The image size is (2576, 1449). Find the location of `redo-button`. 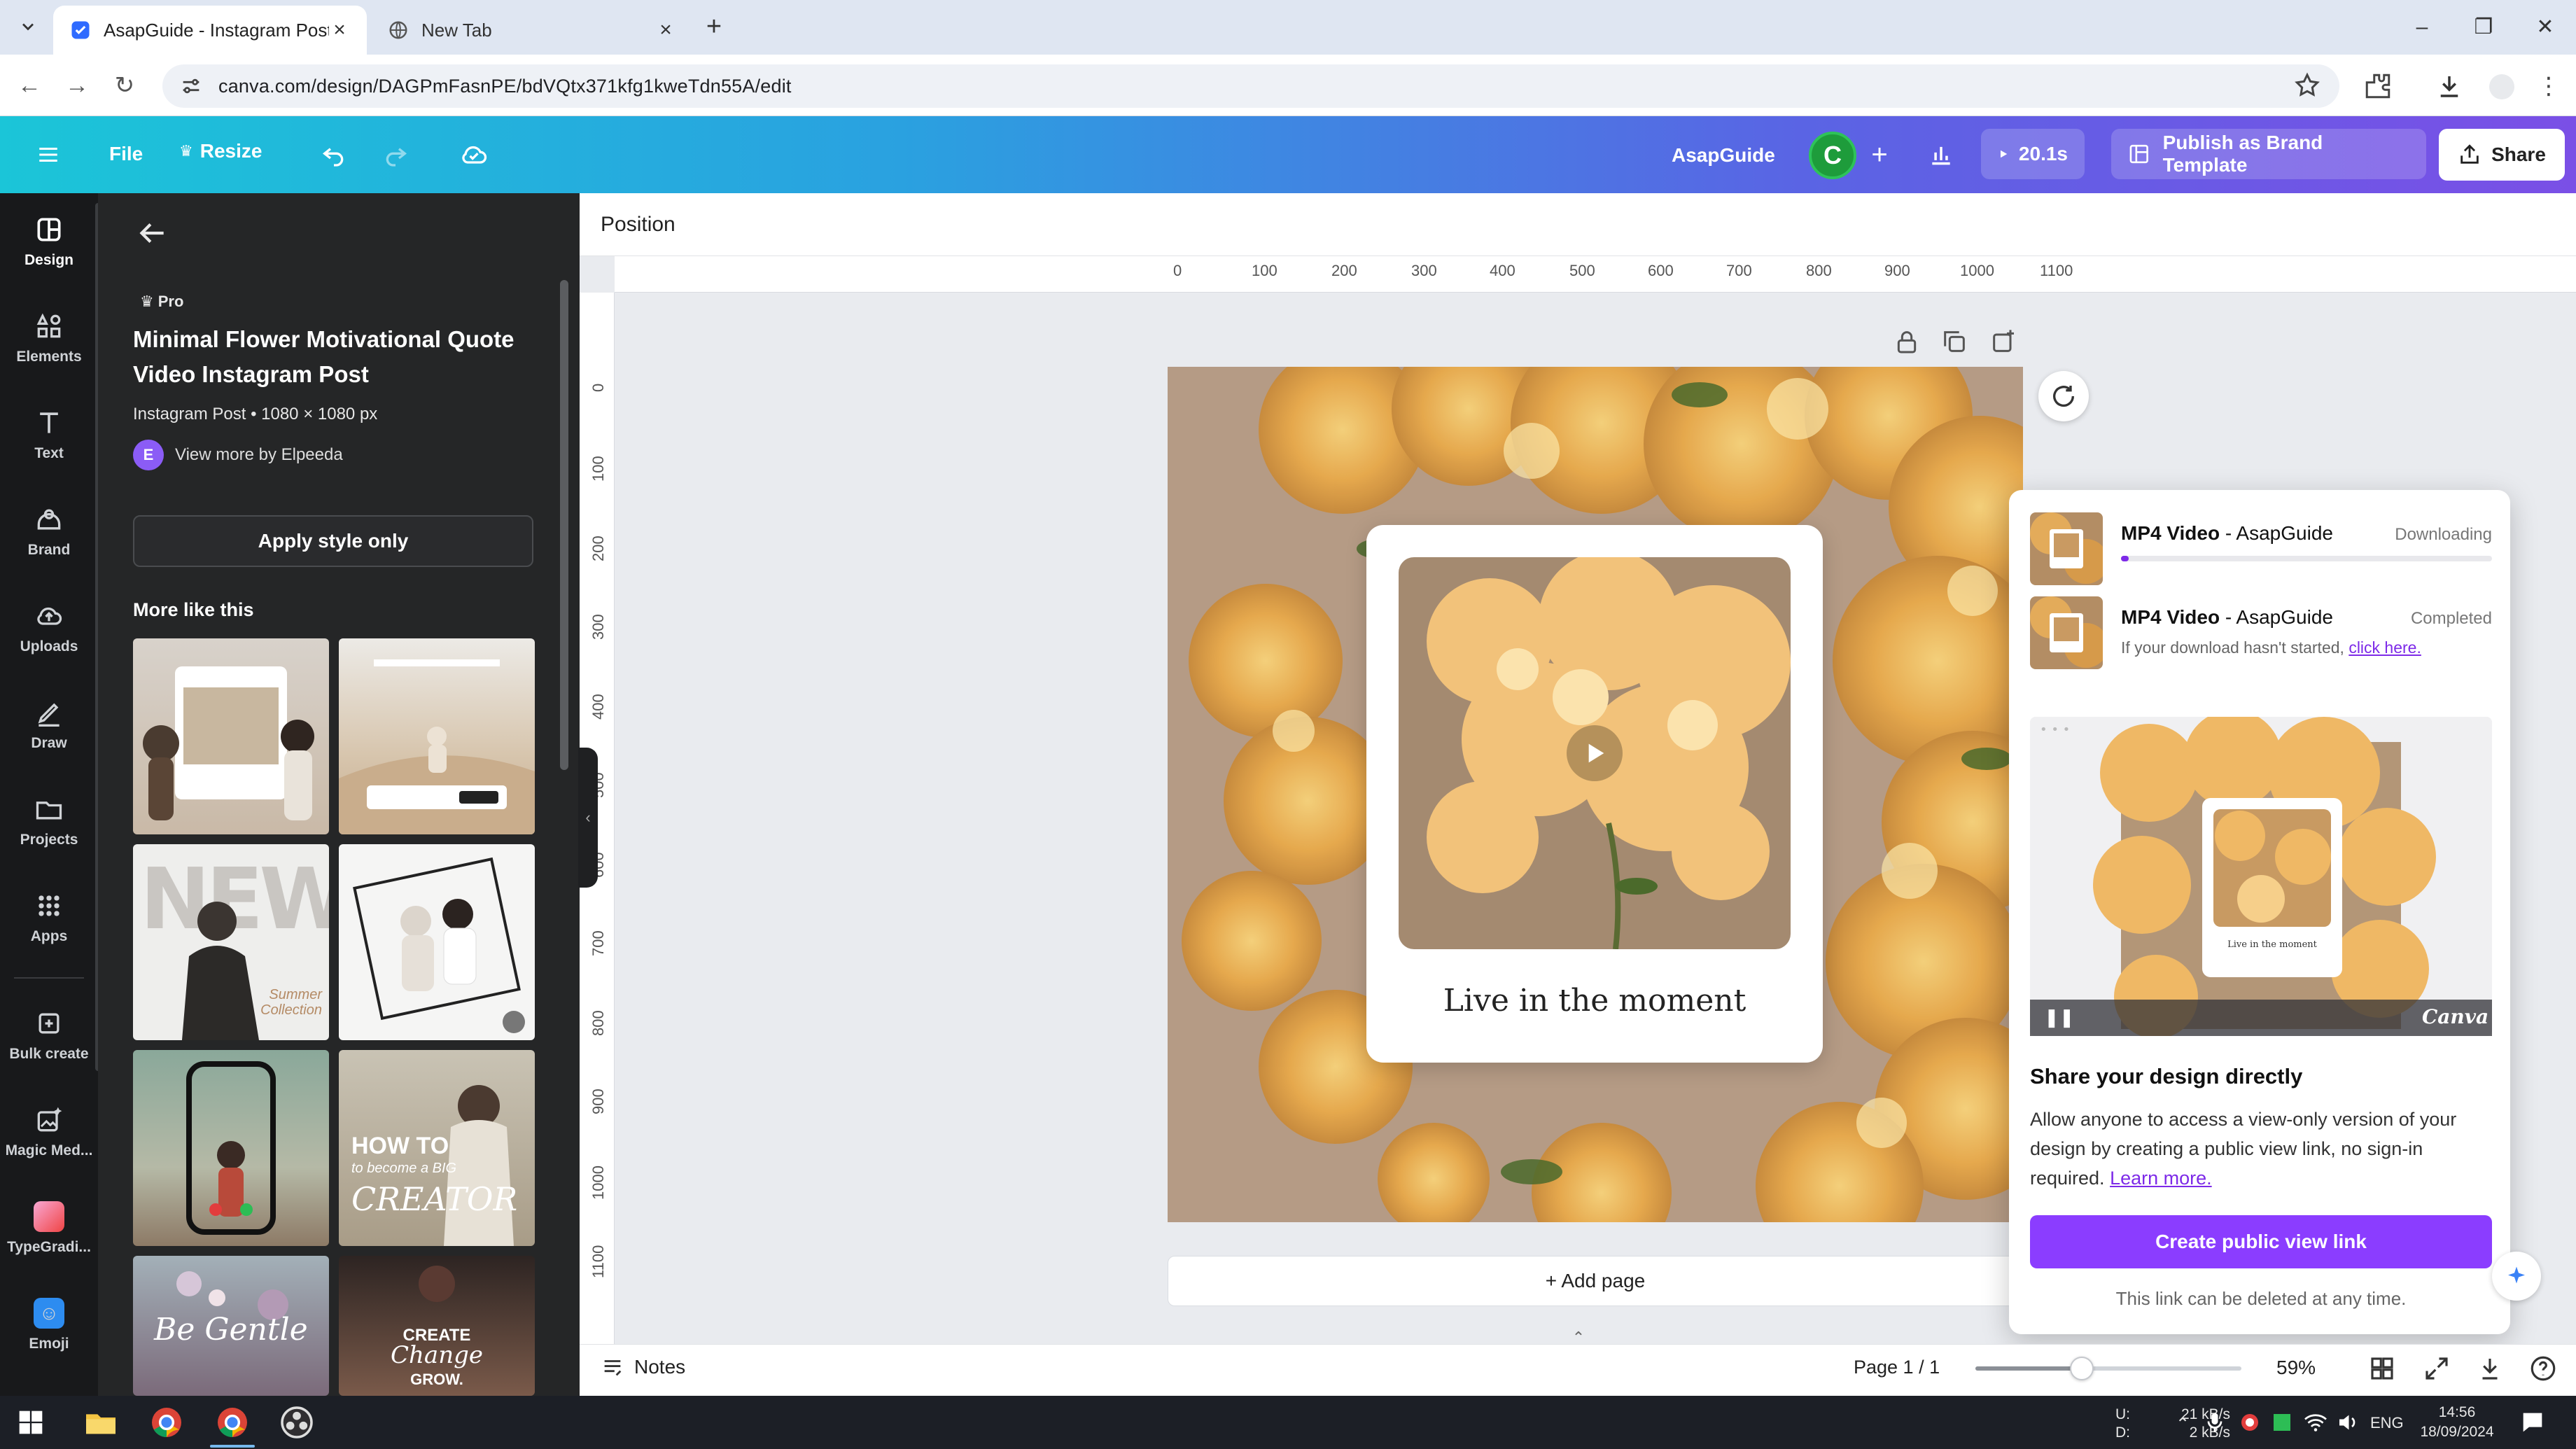

redo-button is located at coordinates (395, 154).